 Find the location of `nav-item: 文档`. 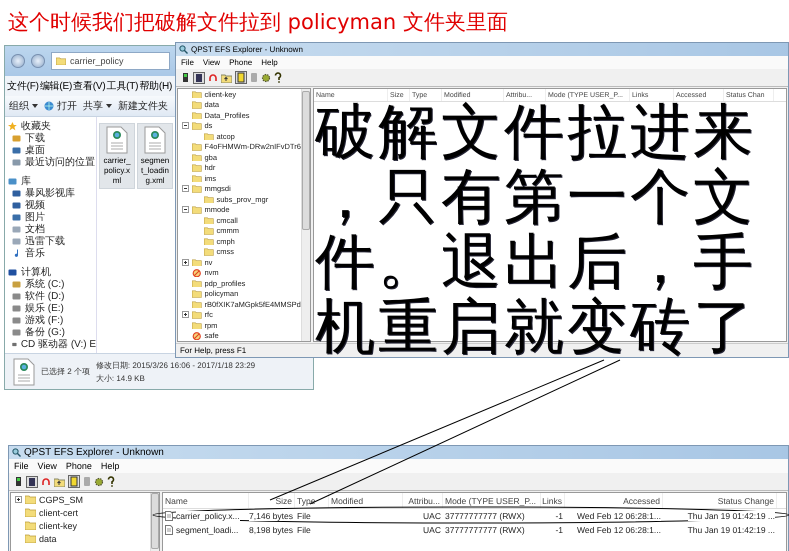

nav-item: 文档 is located at coordinates (35, 229).